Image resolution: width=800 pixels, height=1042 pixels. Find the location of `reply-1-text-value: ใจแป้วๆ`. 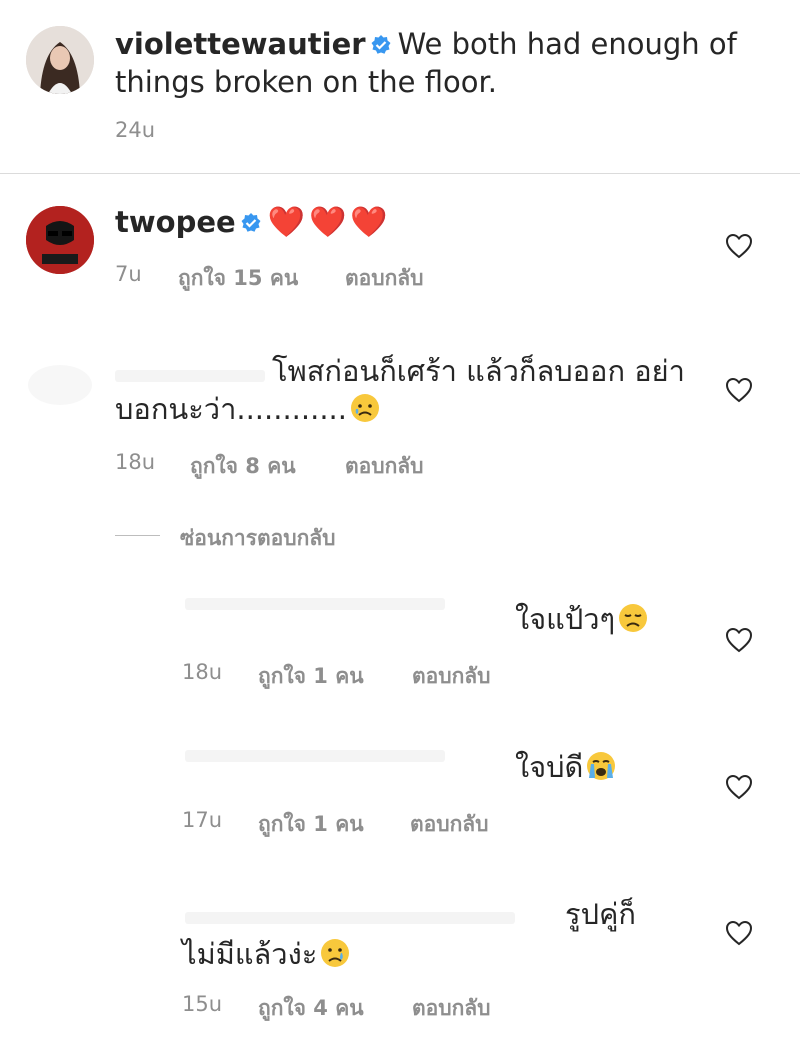

reply-1-text-value: ใจแป้วๆ is located at coordinates (565, 619).